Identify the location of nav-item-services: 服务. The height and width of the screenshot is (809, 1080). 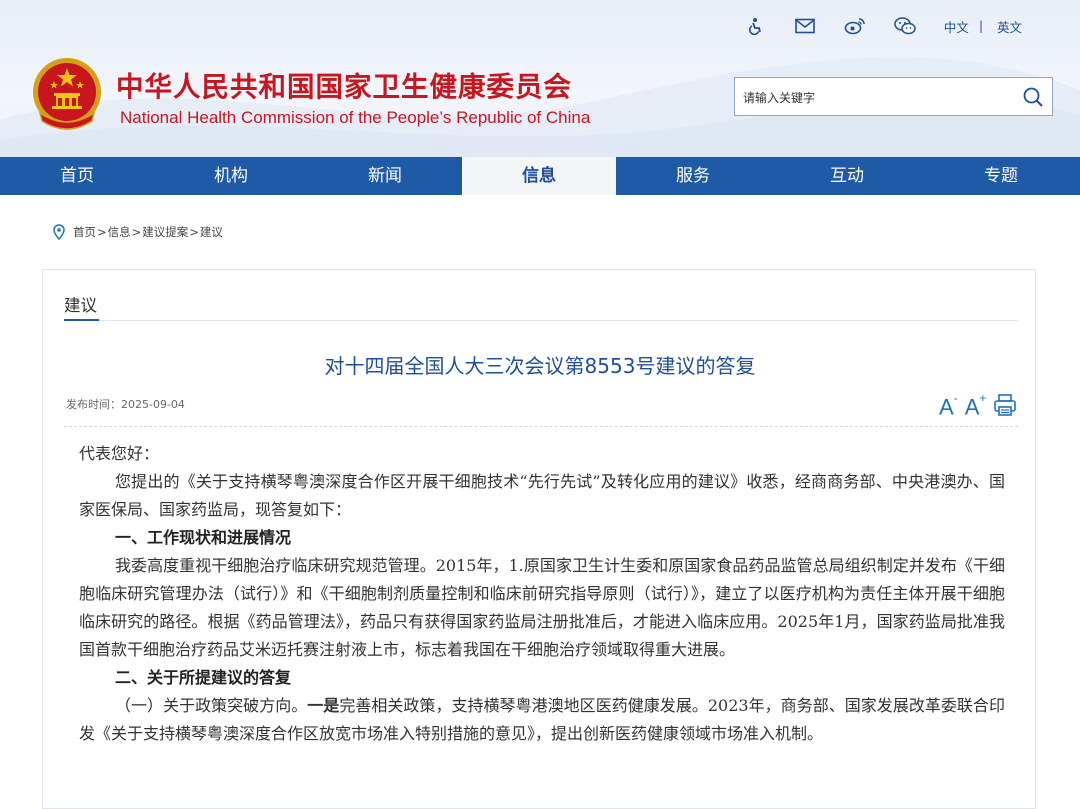
(693, 176).